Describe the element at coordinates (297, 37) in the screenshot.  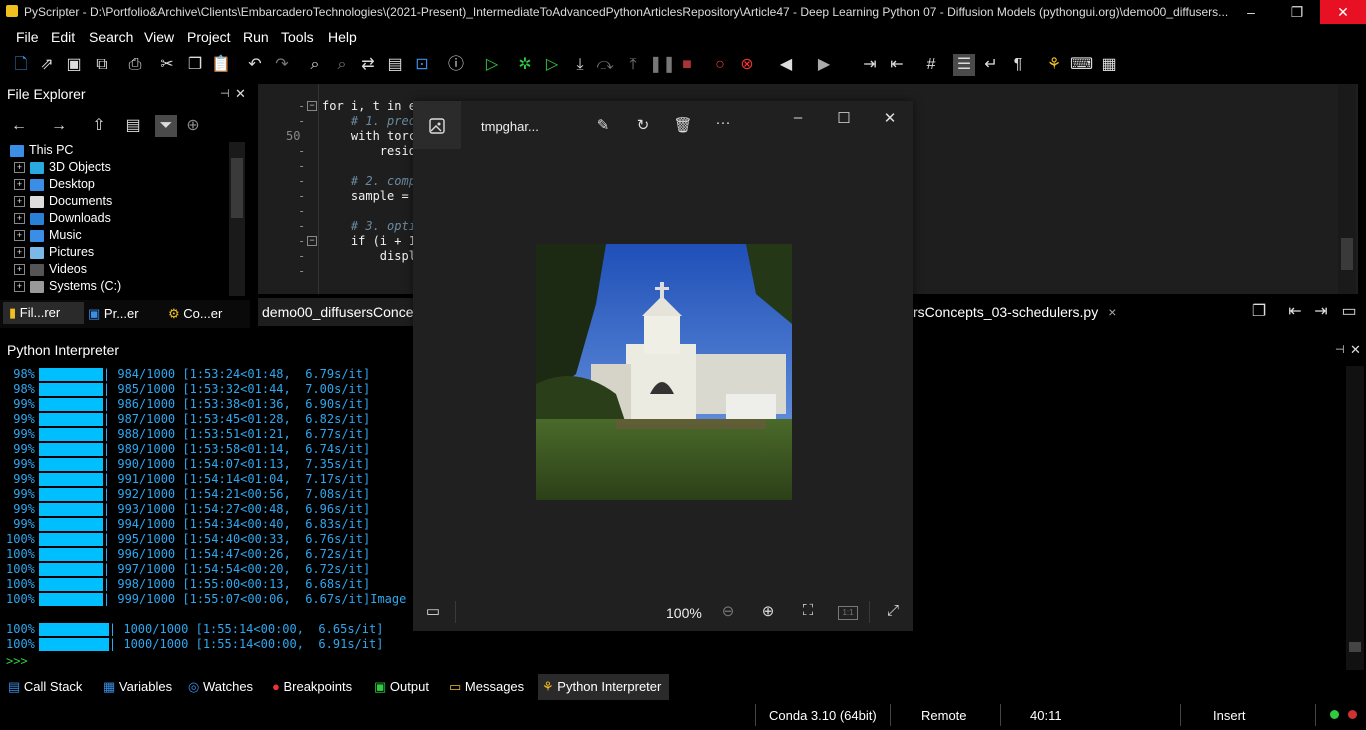
I see `menu-tools: Tools` at that location.